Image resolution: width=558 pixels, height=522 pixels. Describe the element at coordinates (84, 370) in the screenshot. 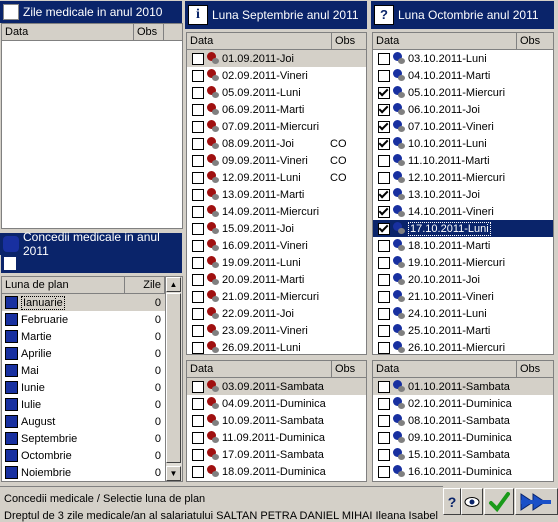

I see `luna-row: Mai 0` at that location.